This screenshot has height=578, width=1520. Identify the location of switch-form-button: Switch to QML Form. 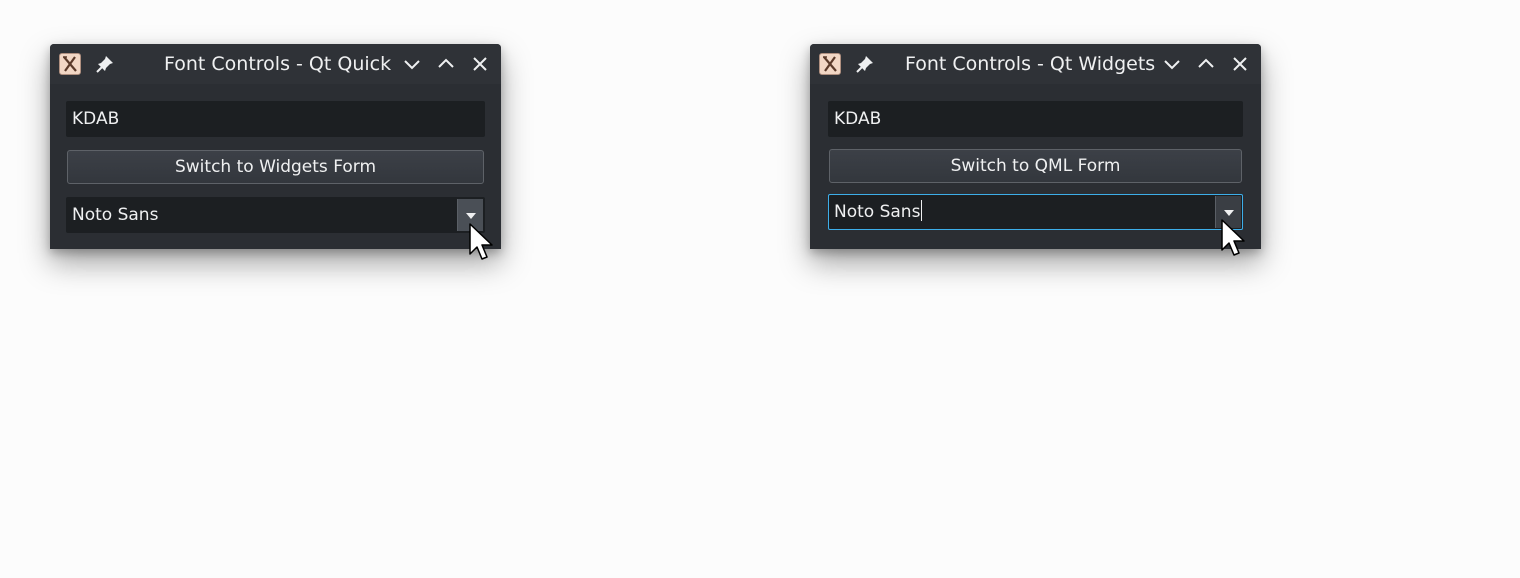
(1035, 166).